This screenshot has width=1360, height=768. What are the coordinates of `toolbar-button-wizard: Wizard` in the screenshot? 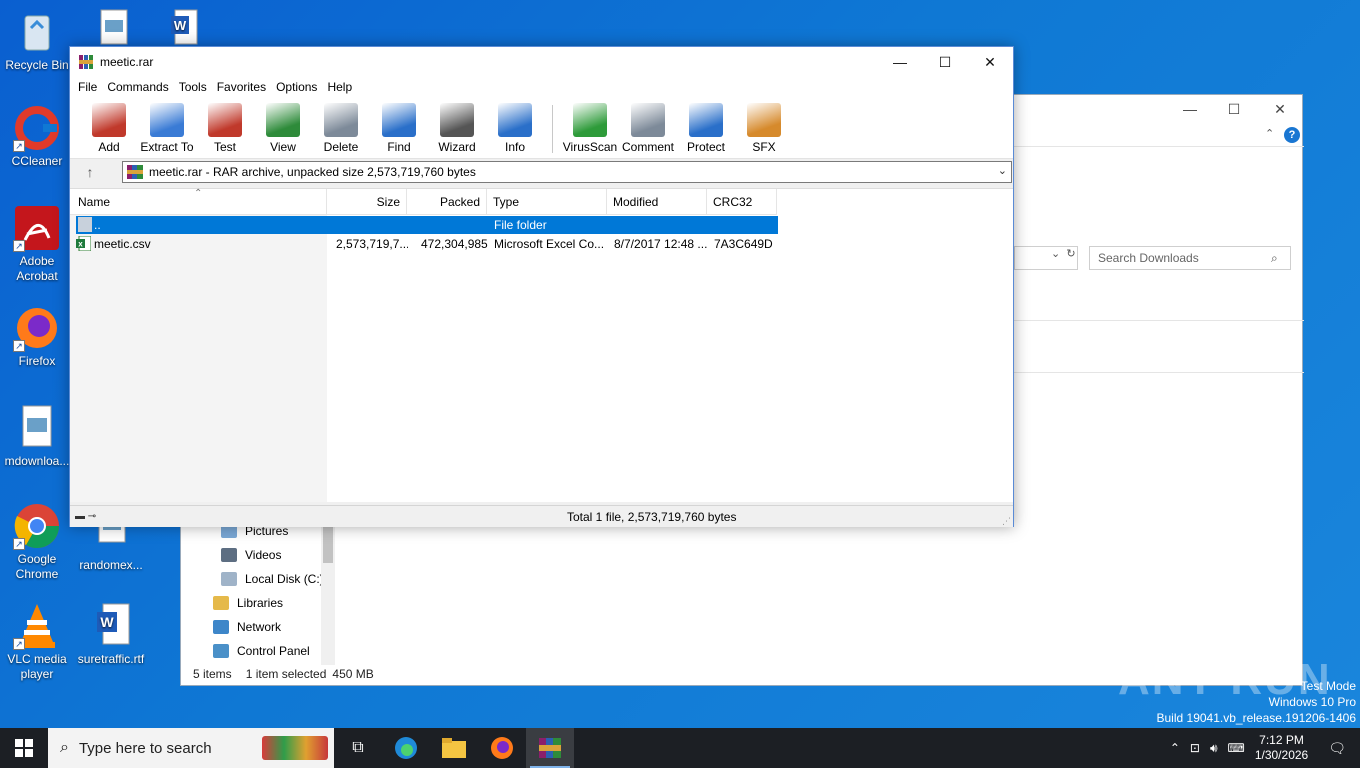 It's located at (457, 125).